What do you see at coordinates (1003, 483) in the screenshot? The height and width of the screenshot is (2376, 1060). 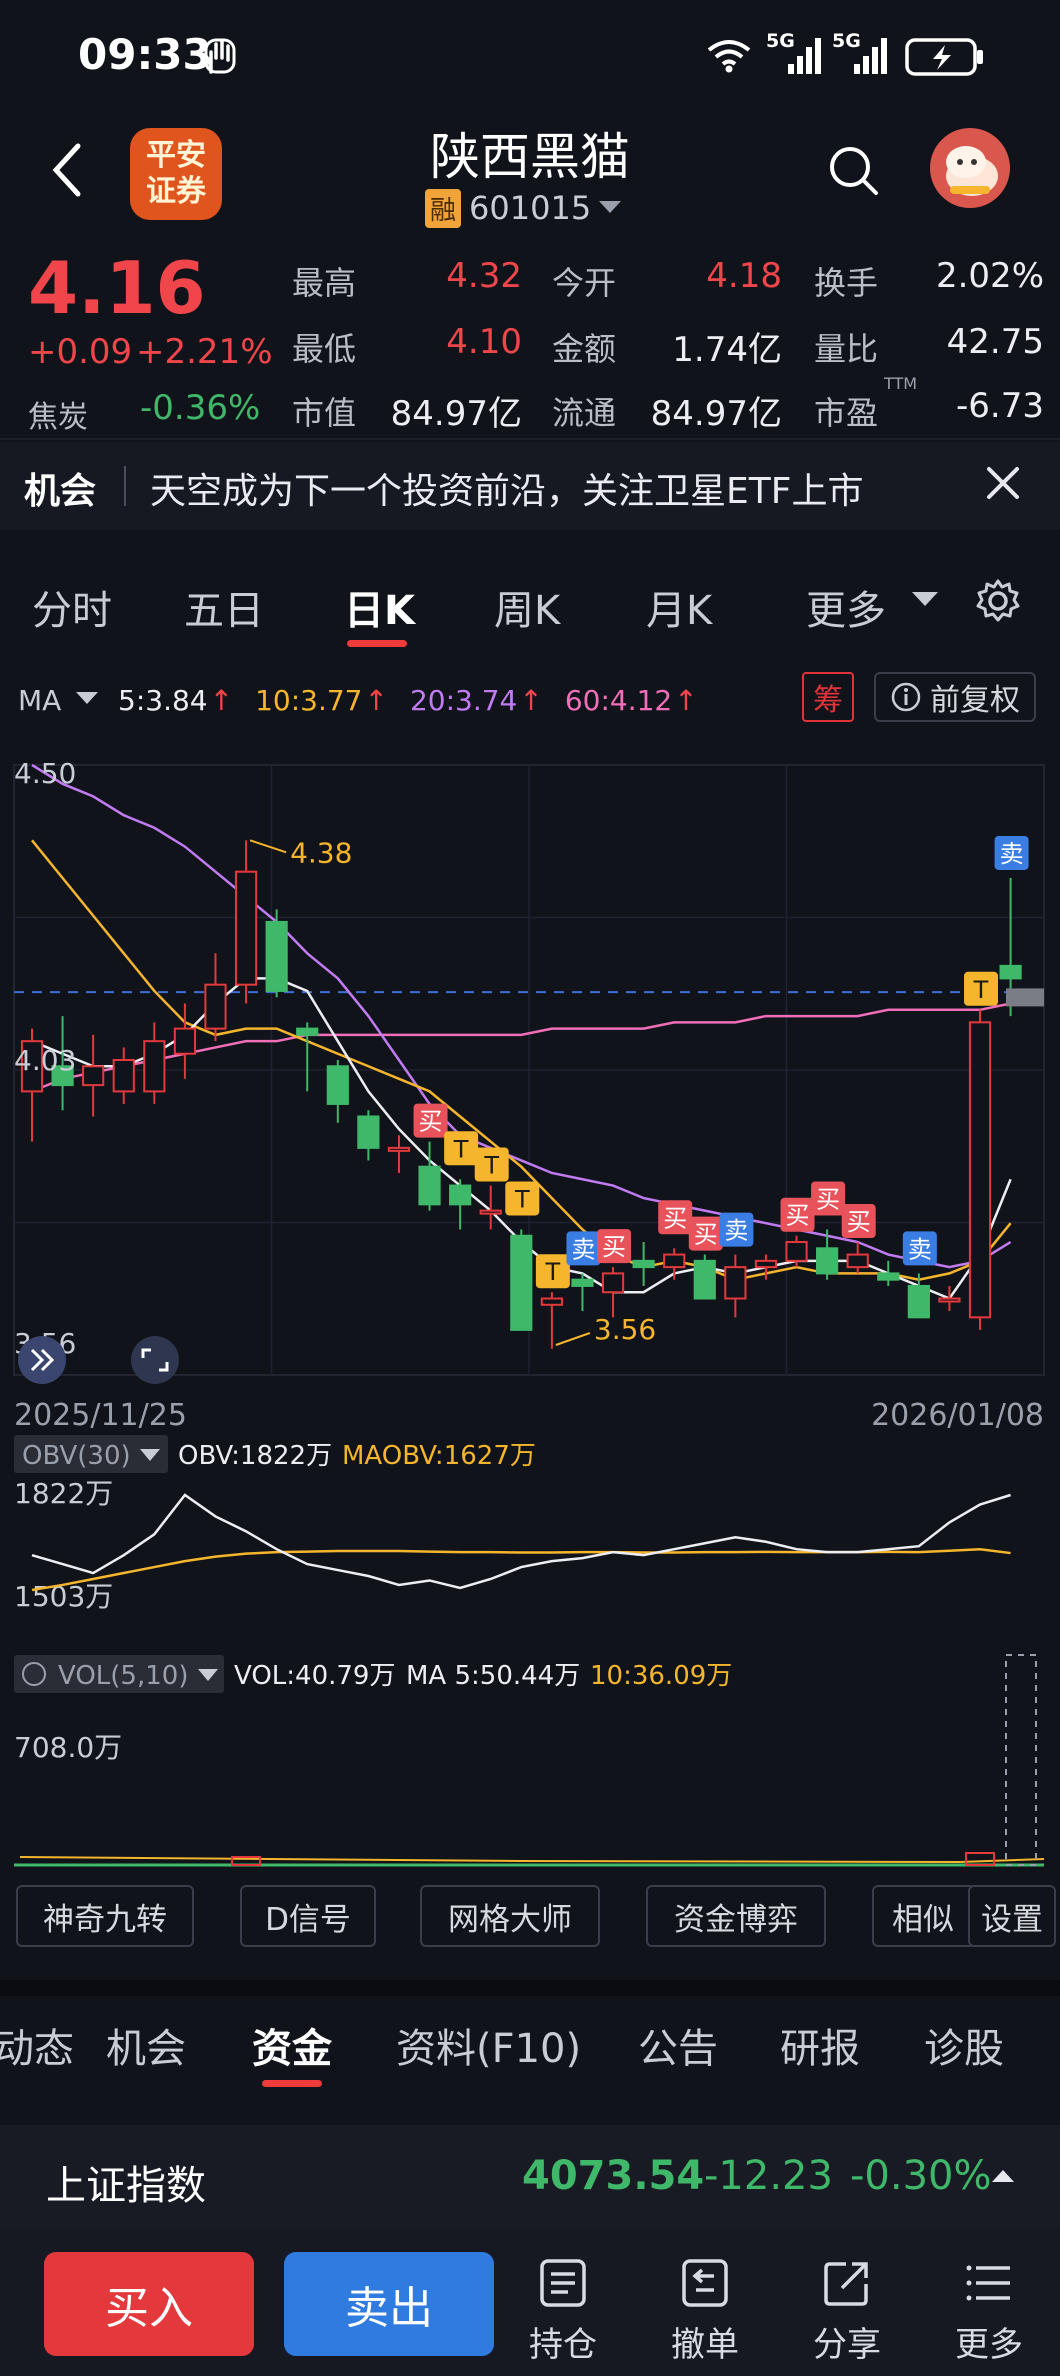 I see `close-icon` at bounding box center [1003, 483].